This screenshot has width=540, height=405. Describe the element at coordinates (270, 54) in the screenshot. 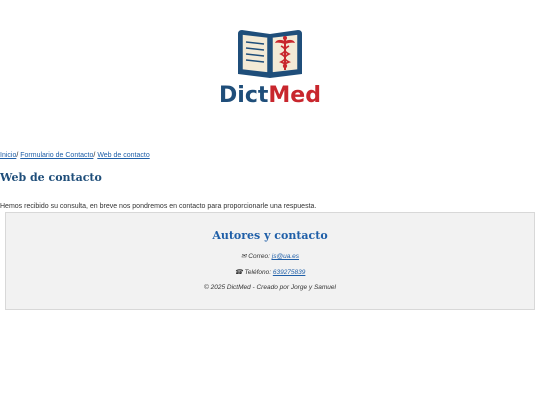

I see `open-book-caduceus-icon` at that location.